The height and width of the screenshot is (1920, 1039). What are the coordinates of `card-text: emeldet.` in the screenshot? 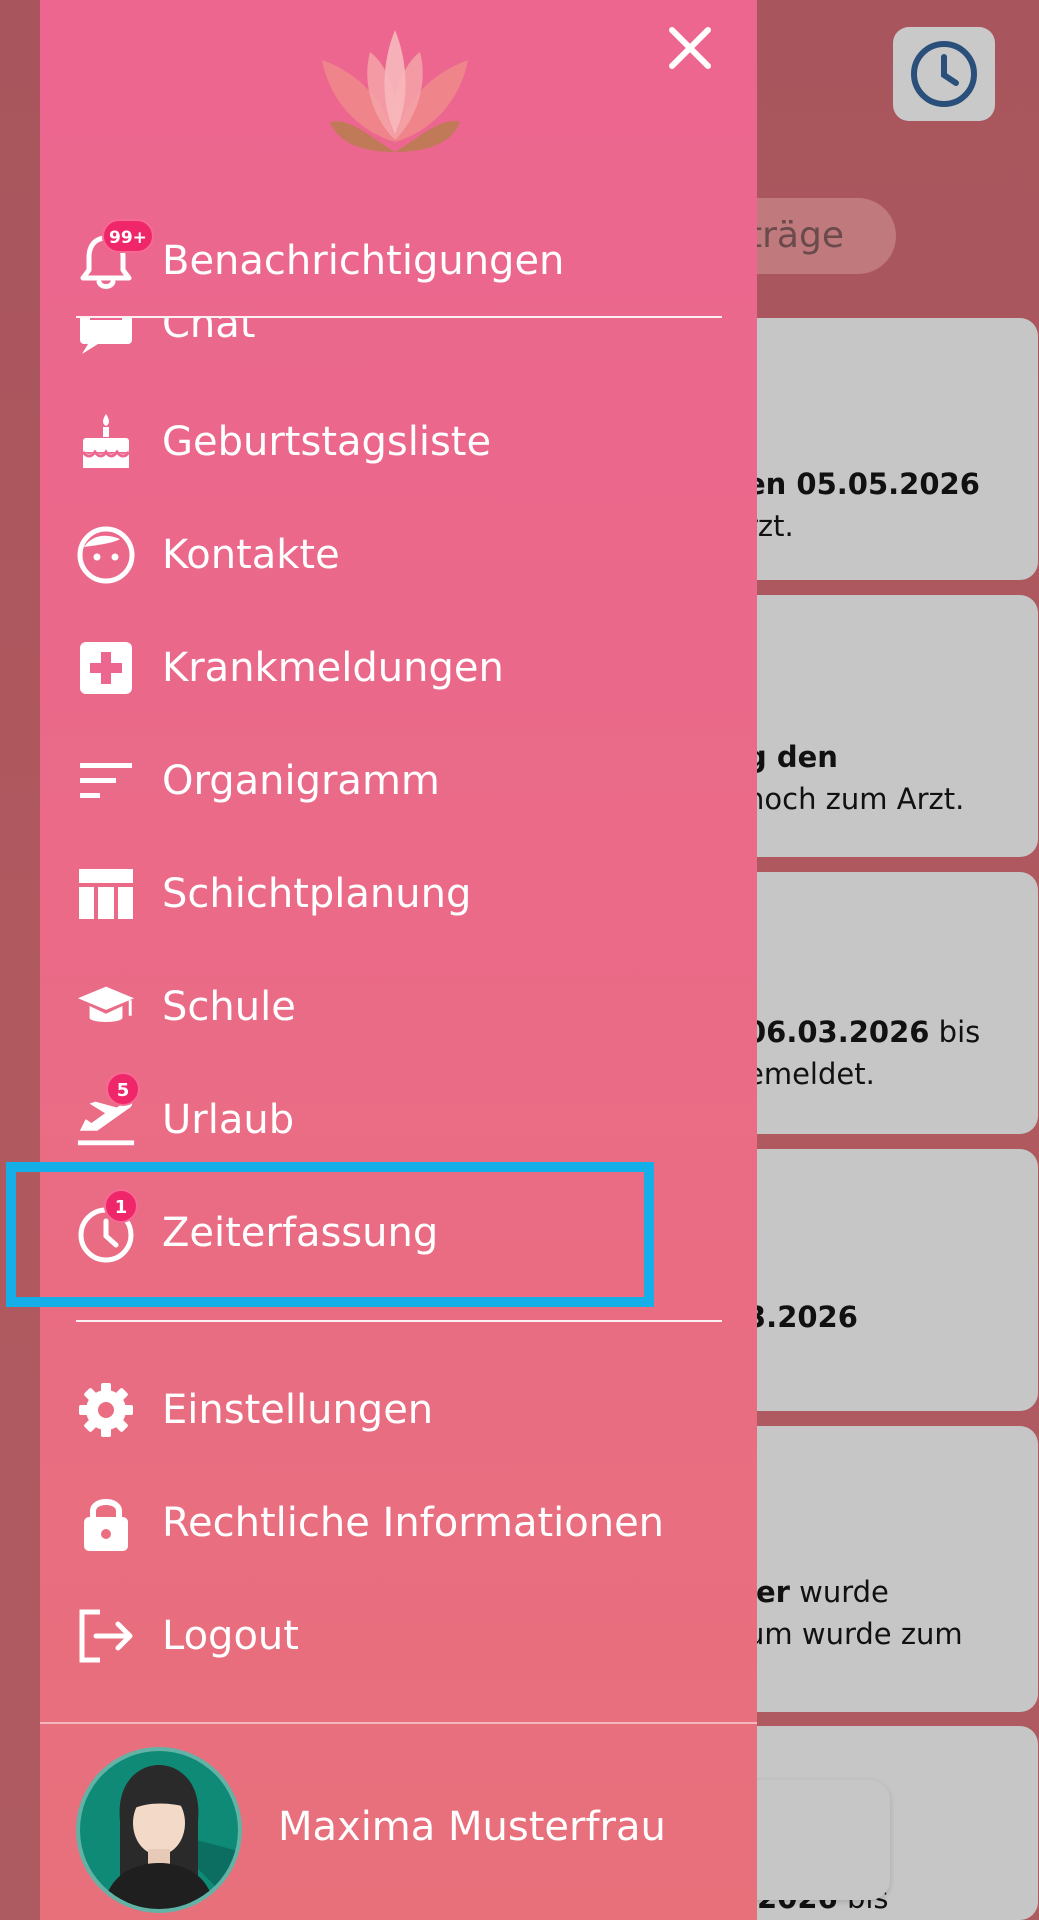 It's located at (810, 1074).